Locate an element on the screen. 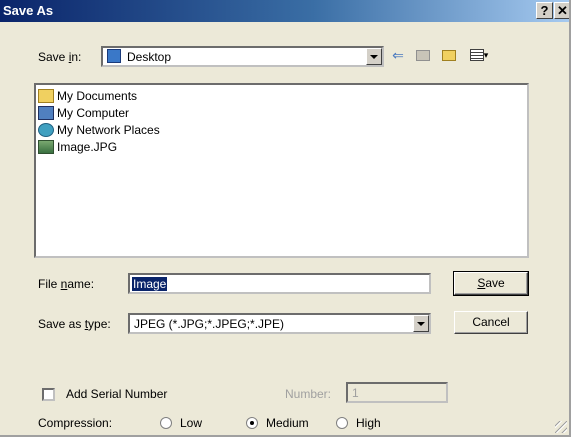  folder-icon is located at coordinates (46, 95).